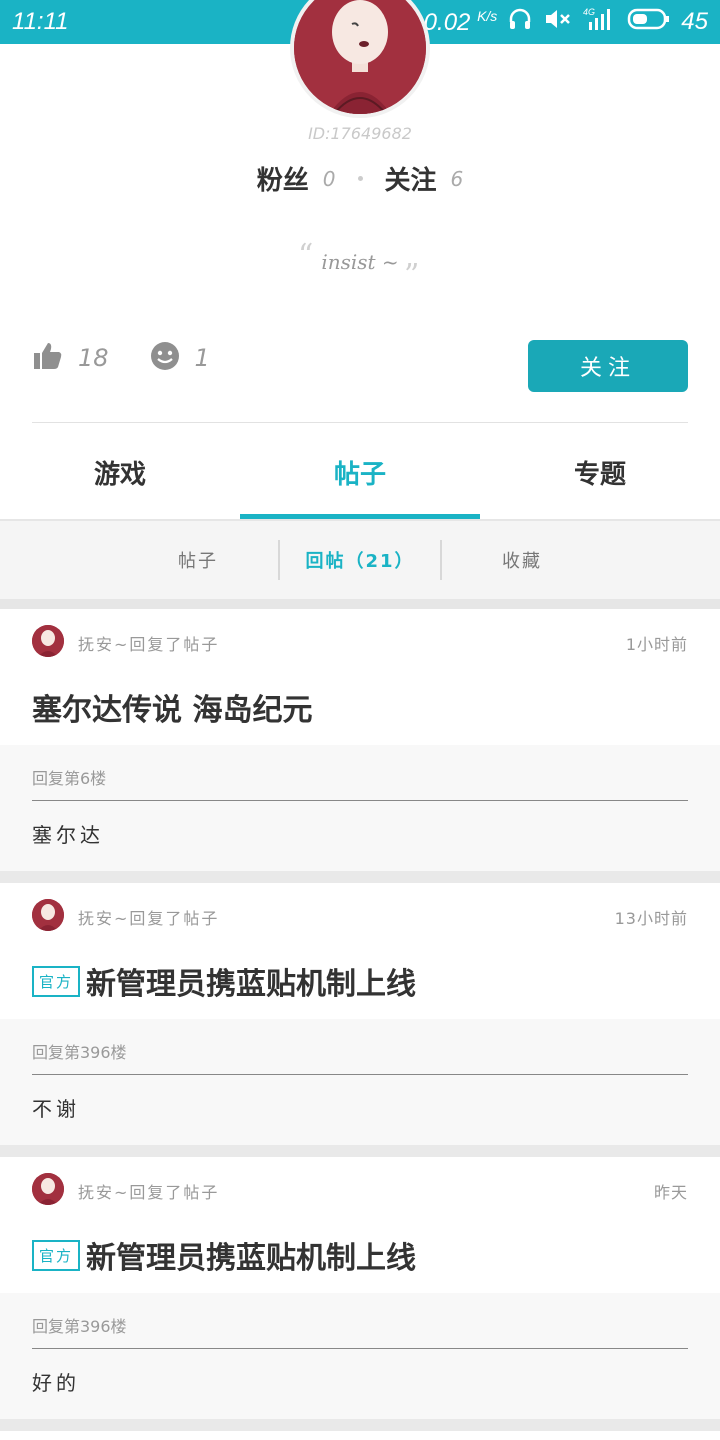 Image resolution: width=720 pixels, height=1440 pixels. I want to click on reply-time: 1小时前, so click(656, 644).